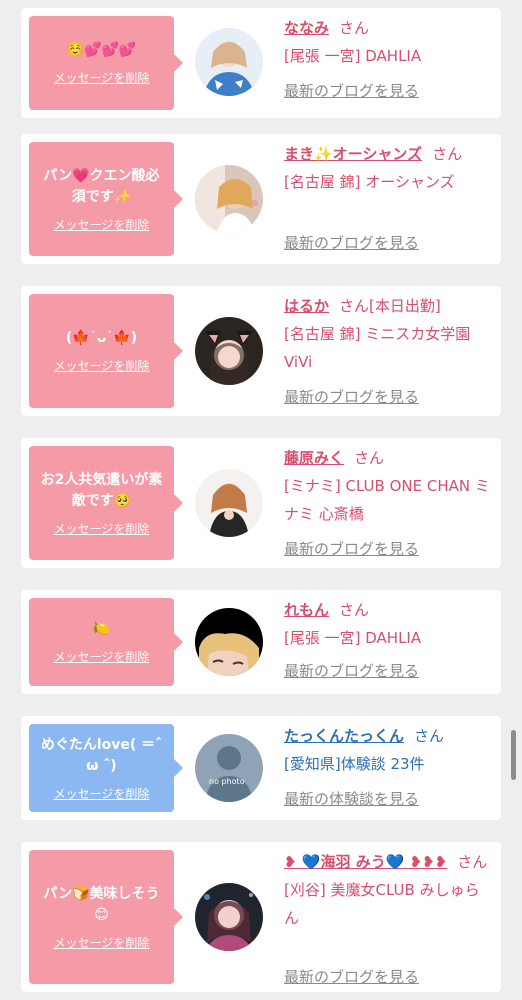 The image size is (522, 1000). Describe the element at coordinates (389, 168) in the screenshot. I see `profile-info: まき✨オーシャンズ さん [名古屋 錦] オーシャンズ` at that location.